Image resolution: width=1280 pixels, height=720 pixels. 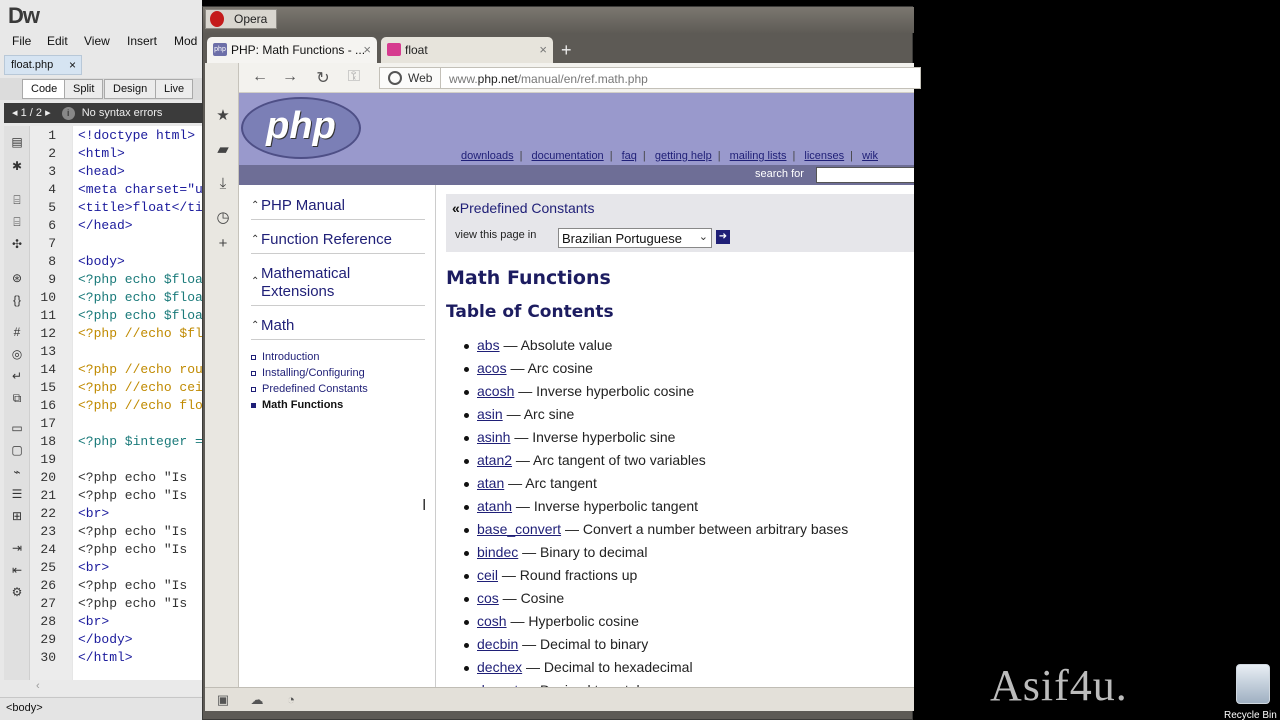 I want to click on prev-page-link: «Predefined Constants, so click(x=680, y=208).